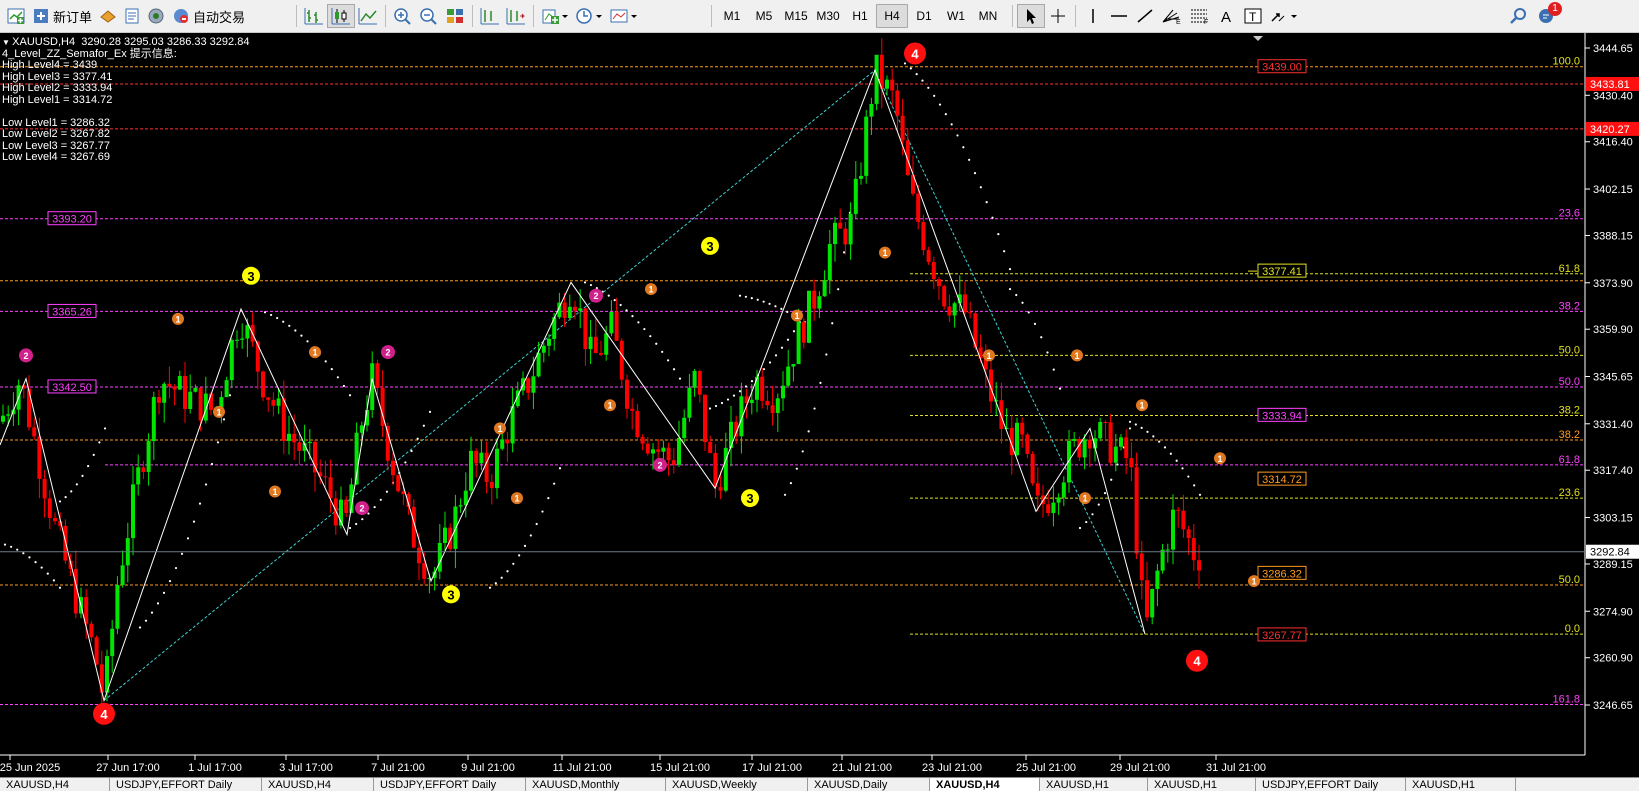 The height and width of the screenshot is (791, 1639). I want to click on timeframe-h1-button: H1, so click(860, 16).